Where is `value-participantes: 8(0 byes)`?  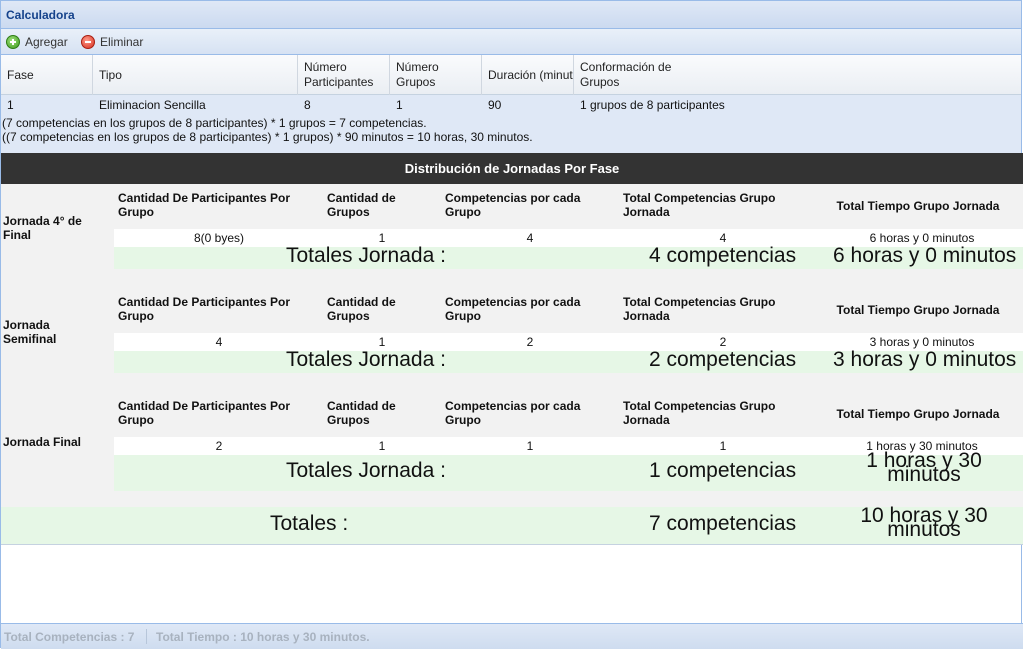 value-participantes: 8(0 byes) is located at coordinates (219, 238).